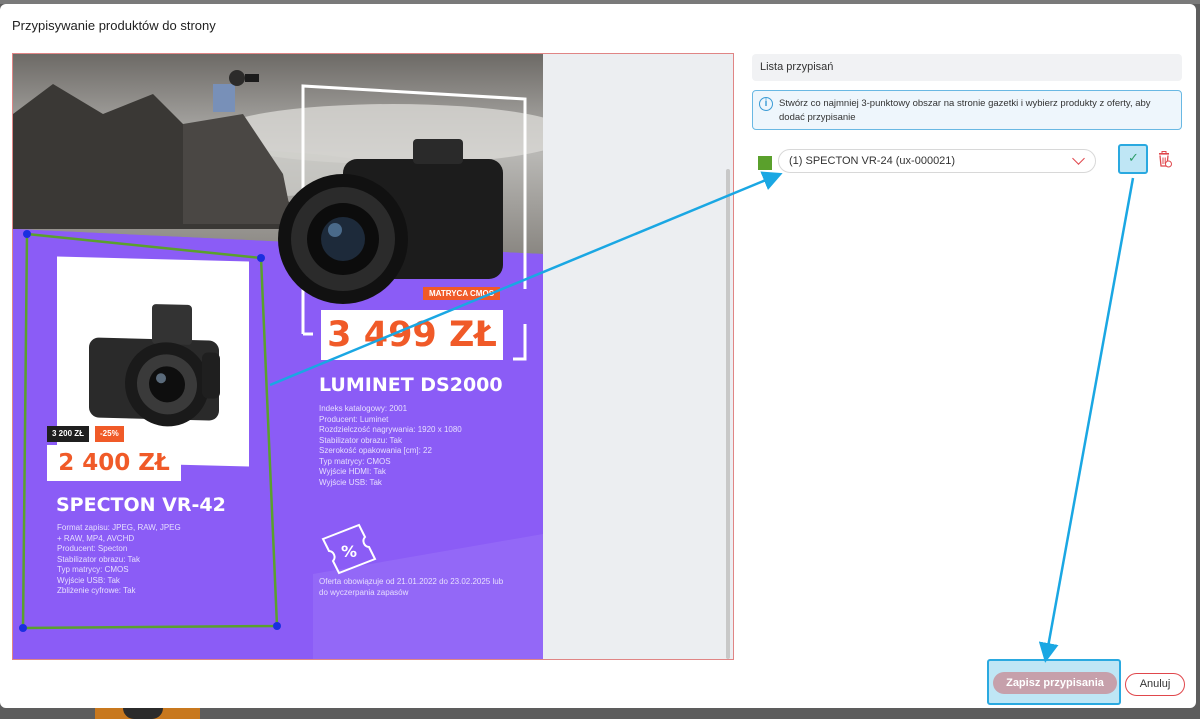 This screenshot has width=1200, height=719. Describe the element at coordinates (1078, 158) in the screenshot. I see `chevron-down-icon` at that location.